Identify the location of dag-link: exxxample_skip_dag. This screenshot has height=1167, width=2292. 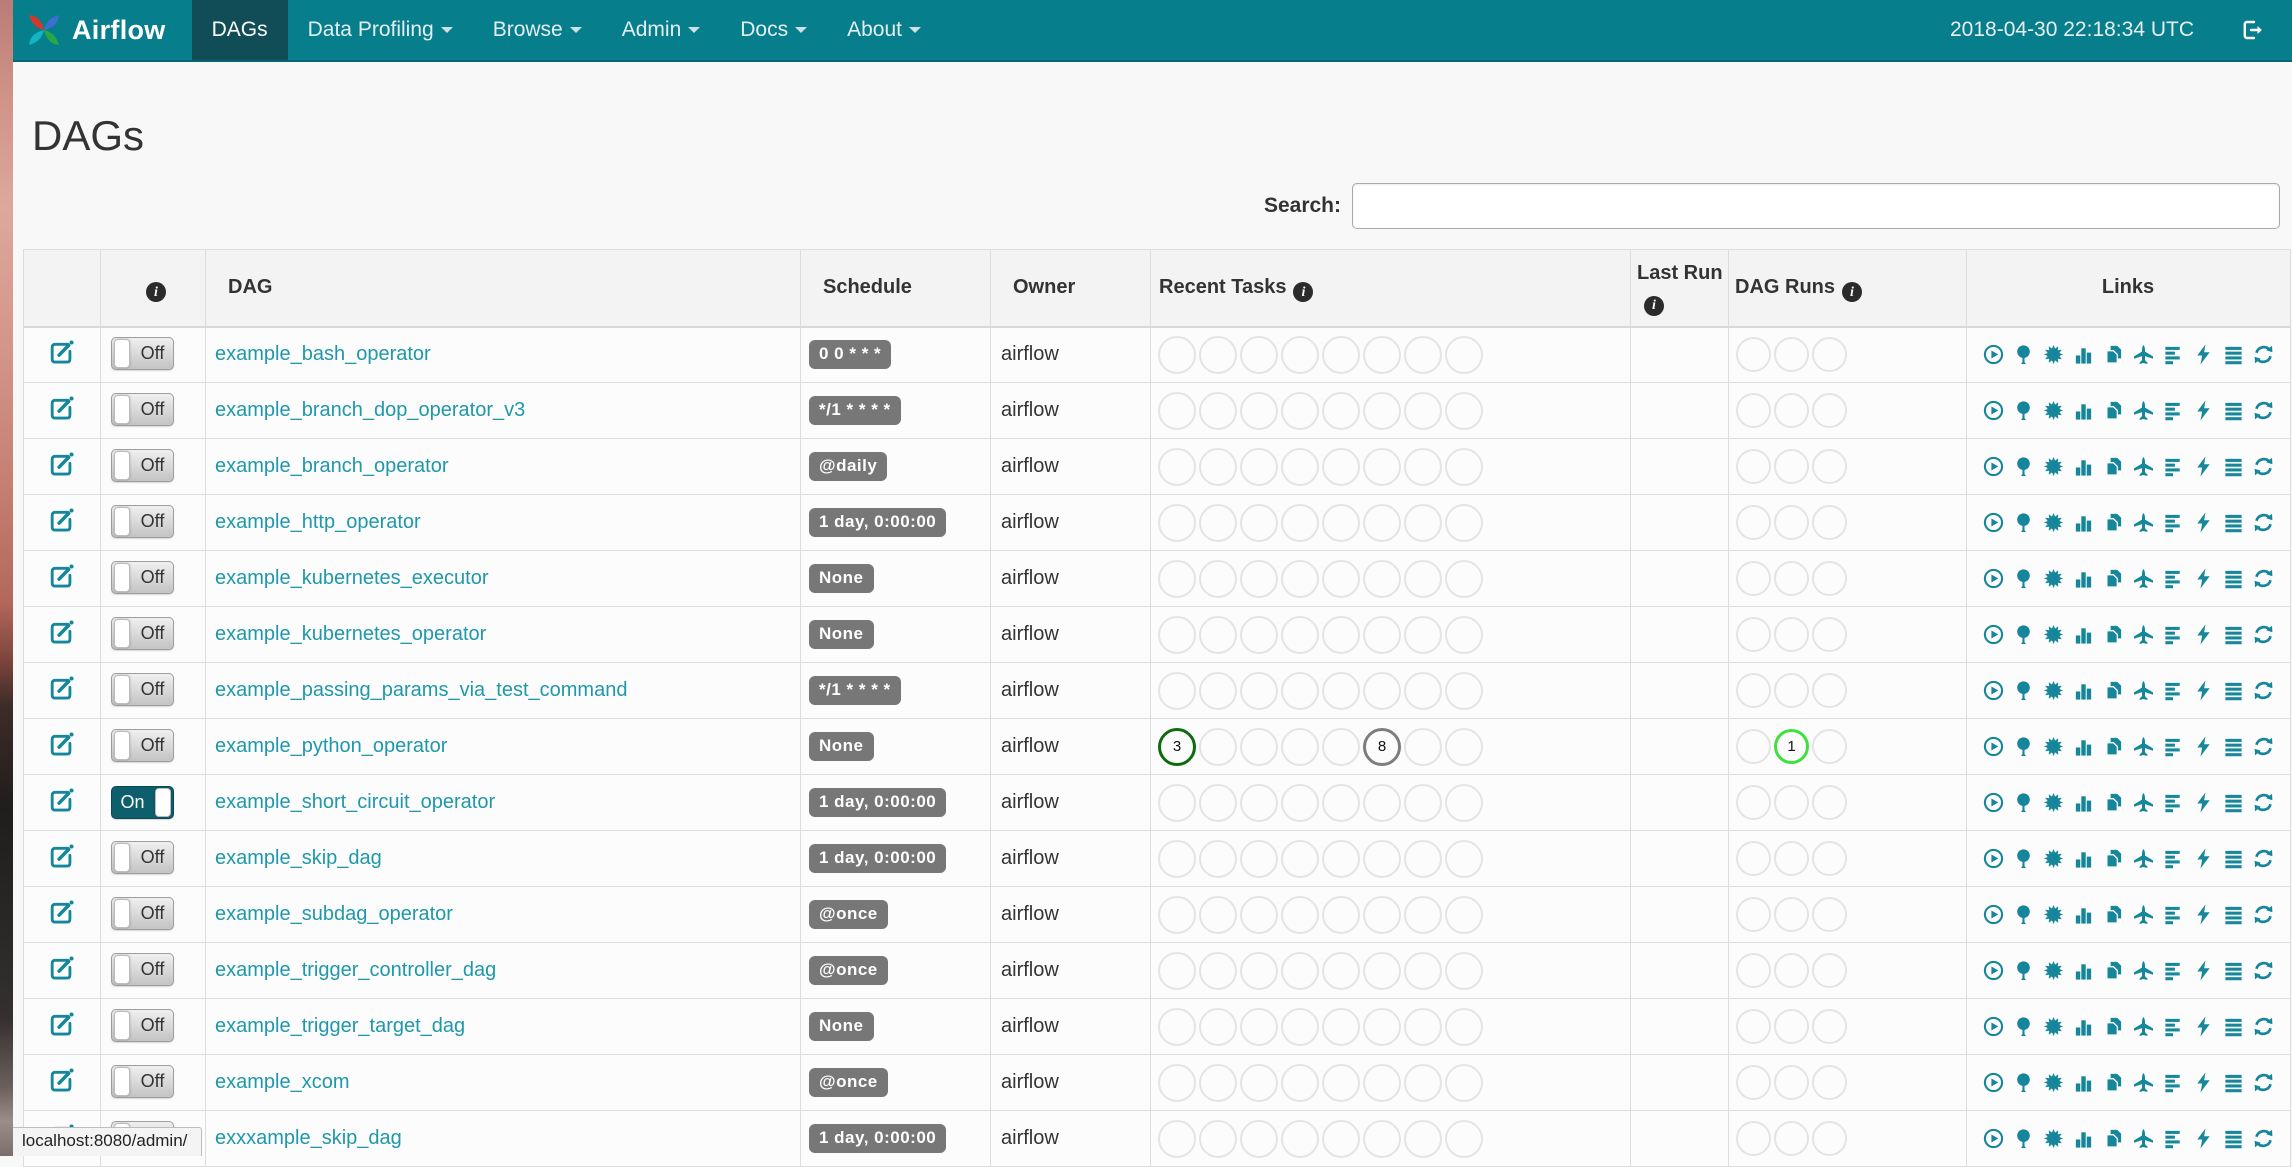
(308, 1138).